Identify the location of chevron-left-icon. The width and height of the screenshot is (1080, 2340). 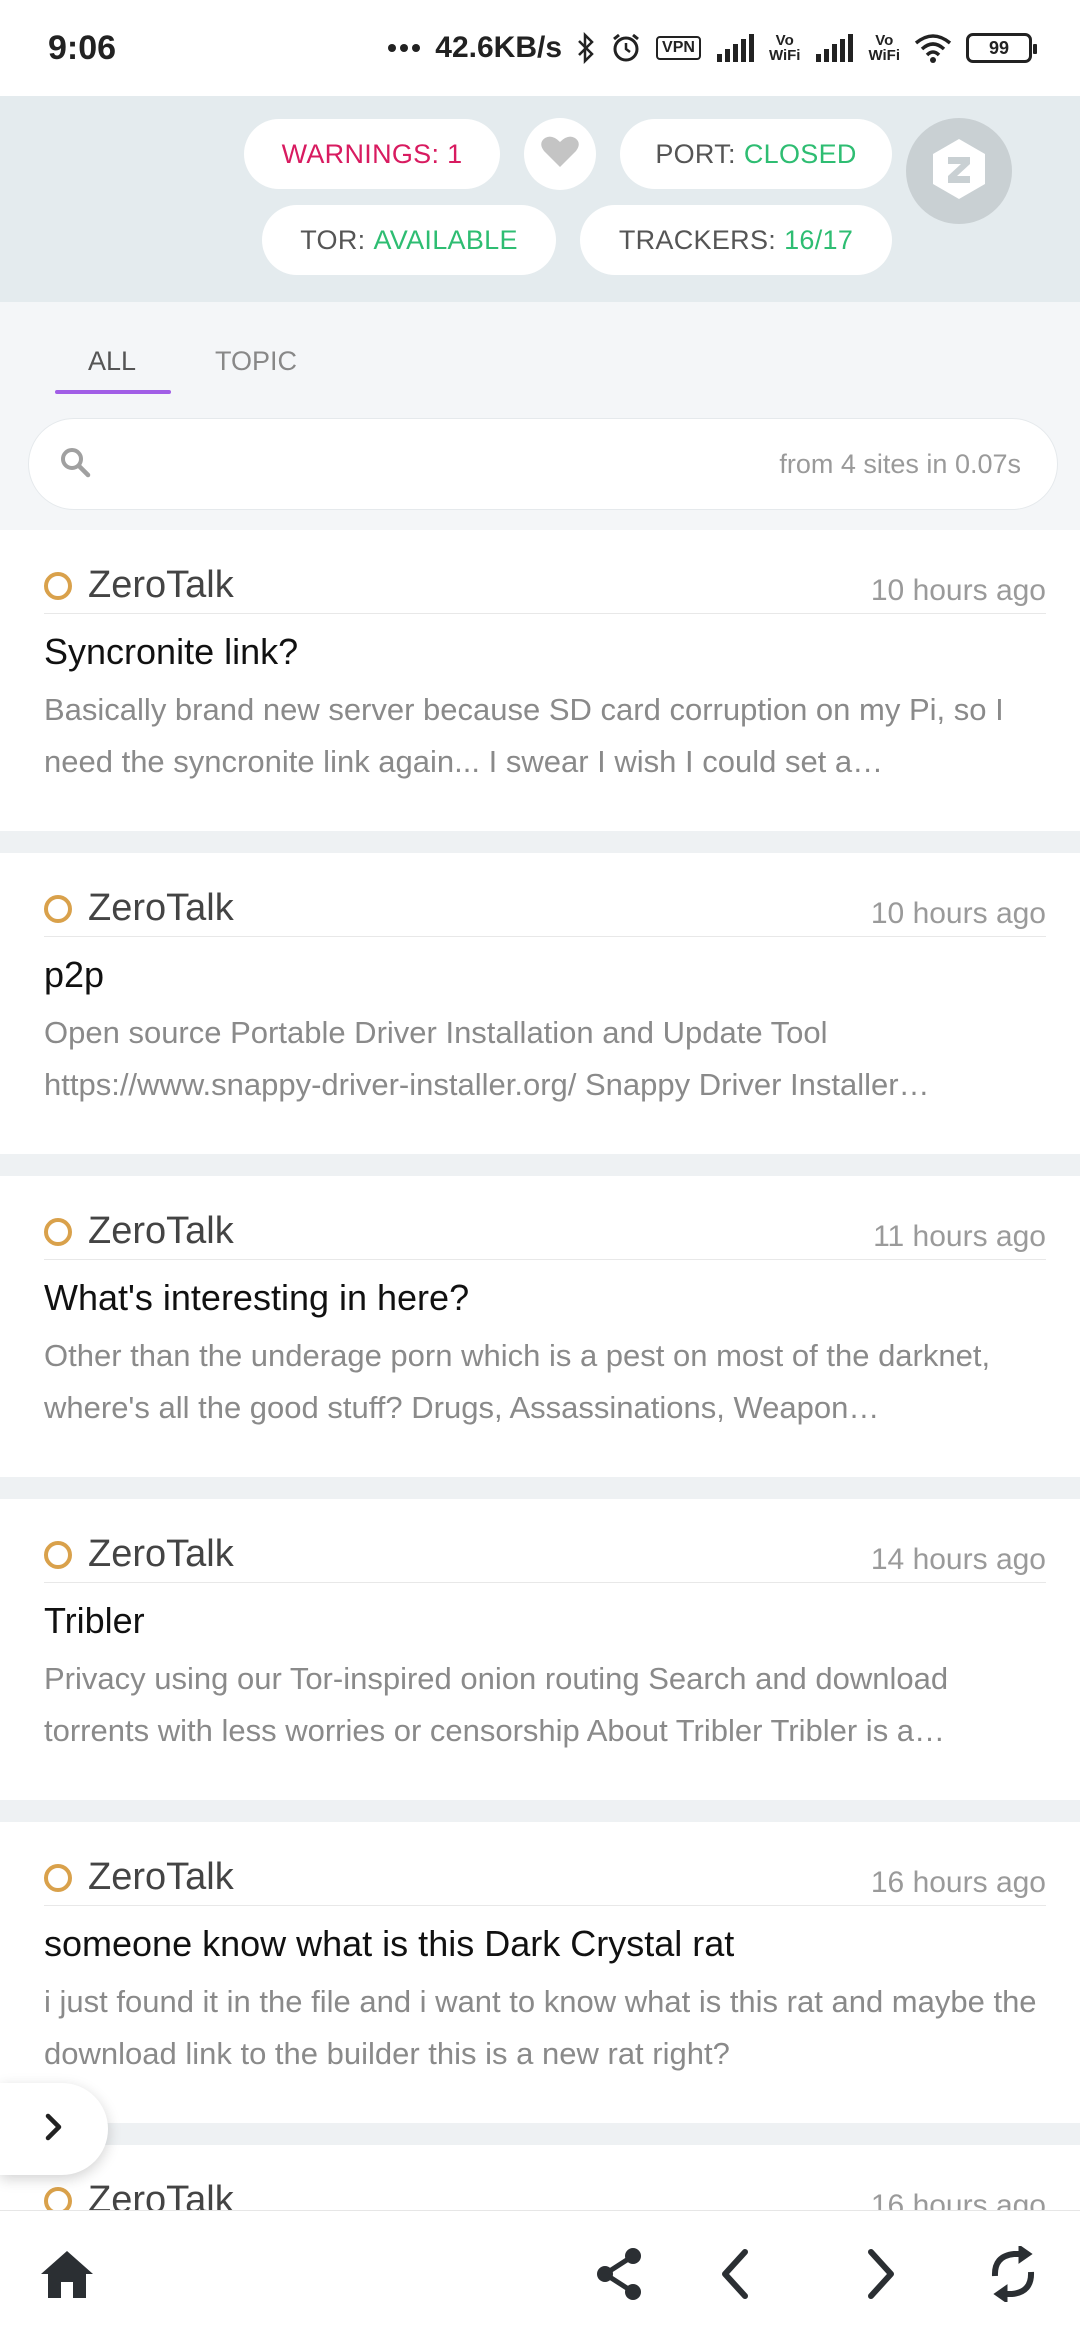
(735, 2276).